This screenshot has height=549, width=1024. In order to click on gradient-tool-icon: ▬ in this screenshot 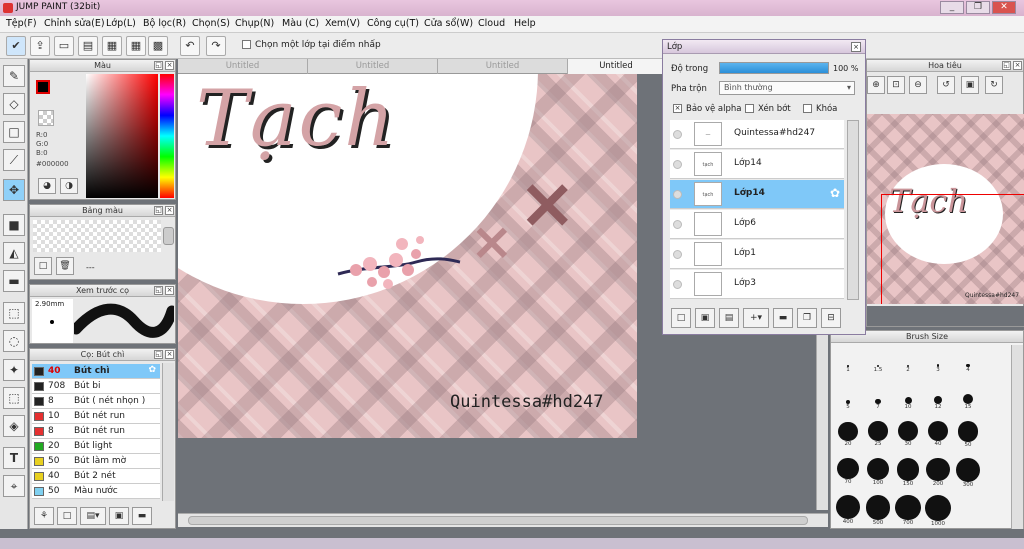, I will do `click(14, 281)`.